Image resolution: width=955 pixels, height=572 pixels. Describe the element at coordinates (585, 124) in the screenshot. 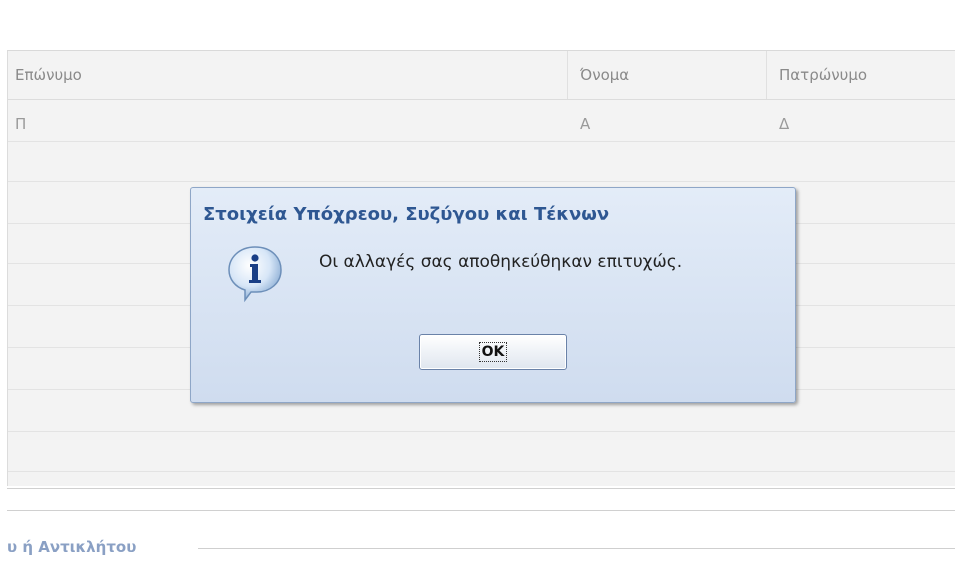

I see `cell-name: Α` at that location.